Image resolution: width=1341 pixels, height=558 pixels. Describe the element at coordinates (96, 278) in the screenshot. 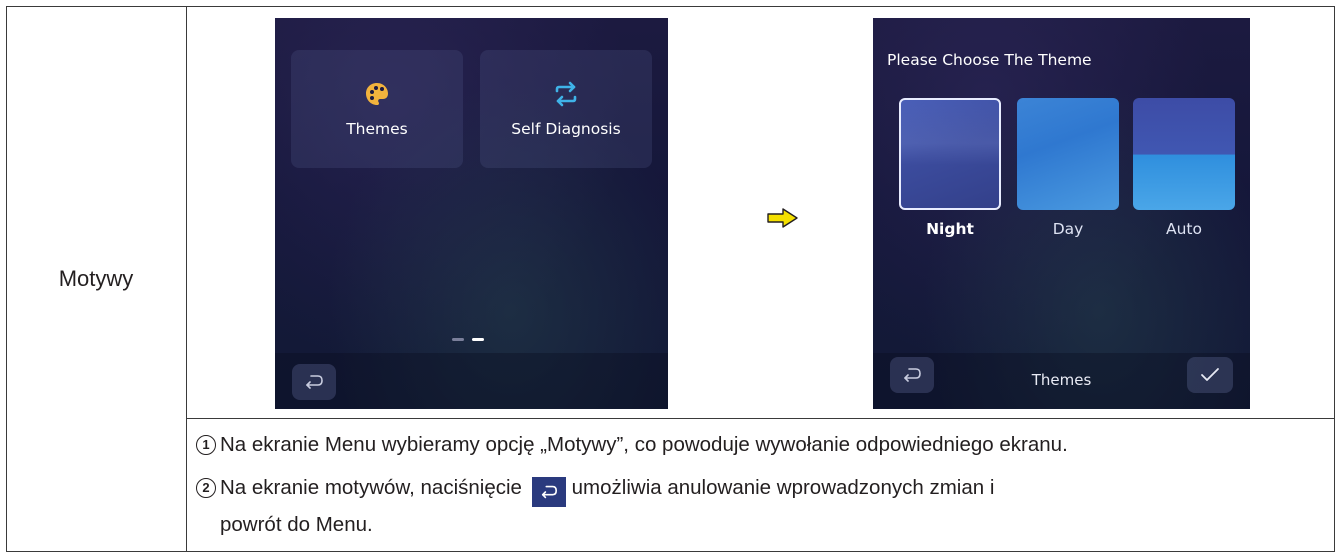

I see `row-label: Motywy` at that location.